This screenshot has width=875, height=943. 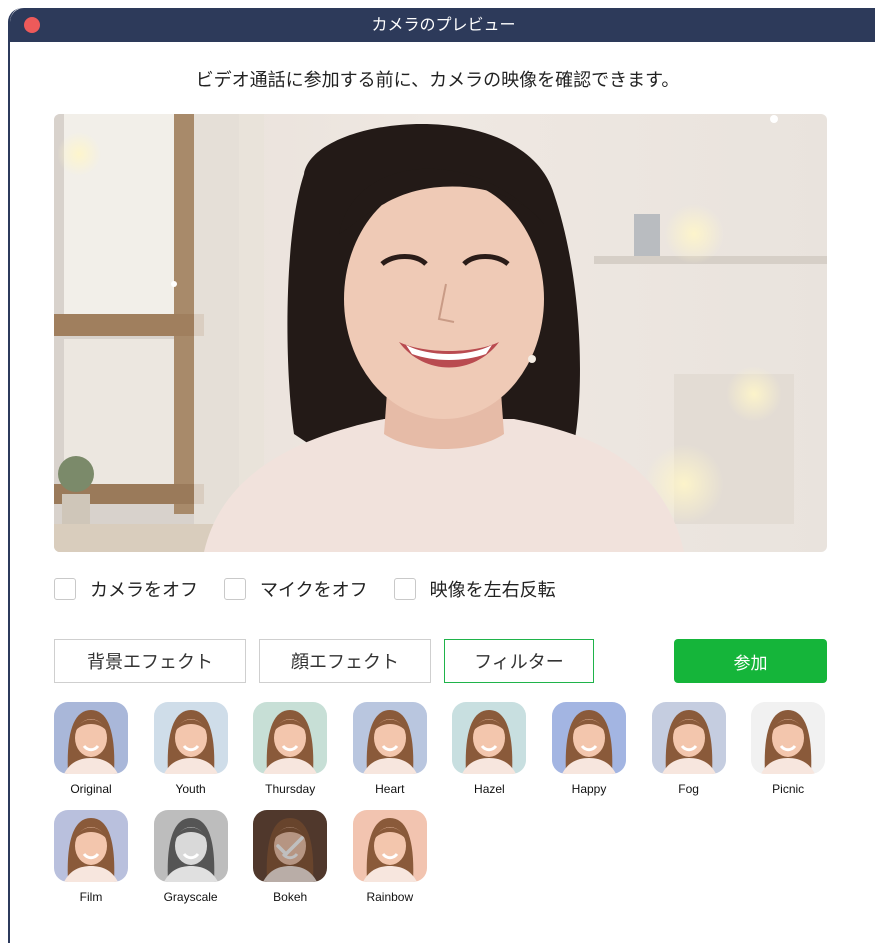 I want to click on filter-happy: Happy, so click(x=589, y=749).